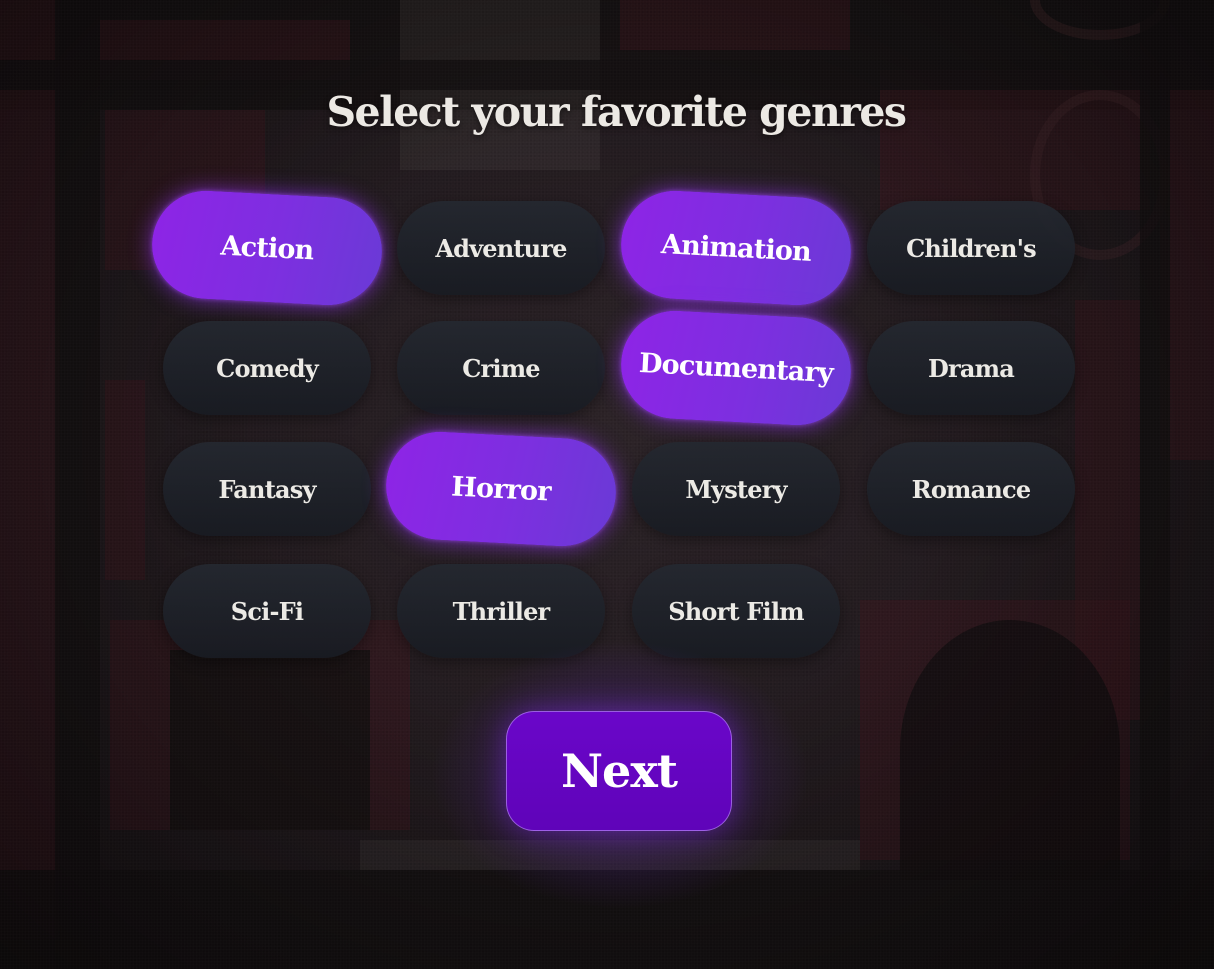 The image size is (1214, 969). I want to click on genre-pill-drama: Drama, so click(971, 368).